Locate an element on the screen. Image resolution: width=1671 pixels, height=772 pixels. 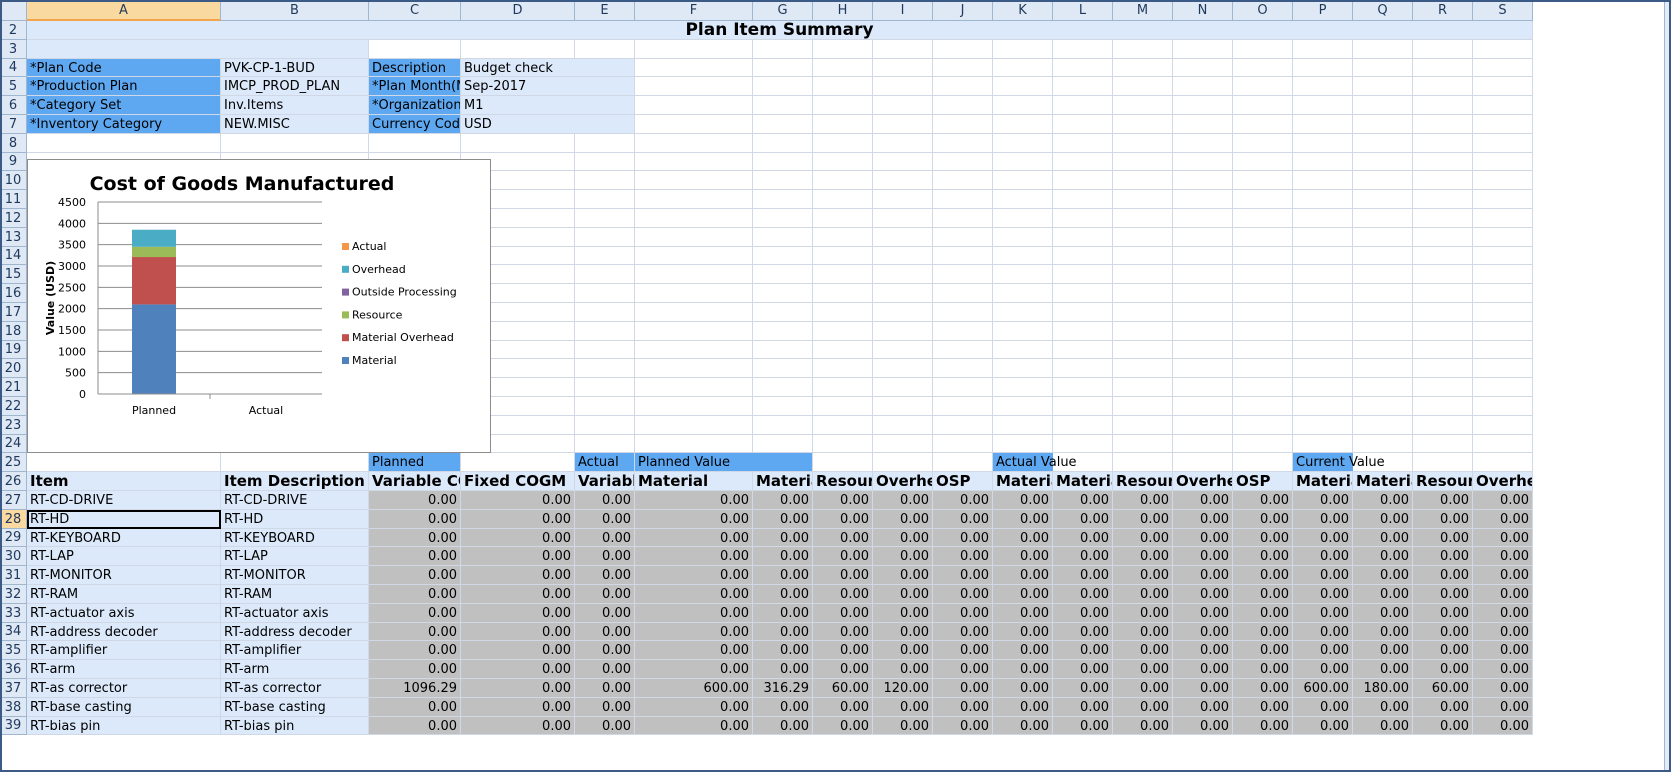
row-header-2: 2 is located at coordinates (13, 30).